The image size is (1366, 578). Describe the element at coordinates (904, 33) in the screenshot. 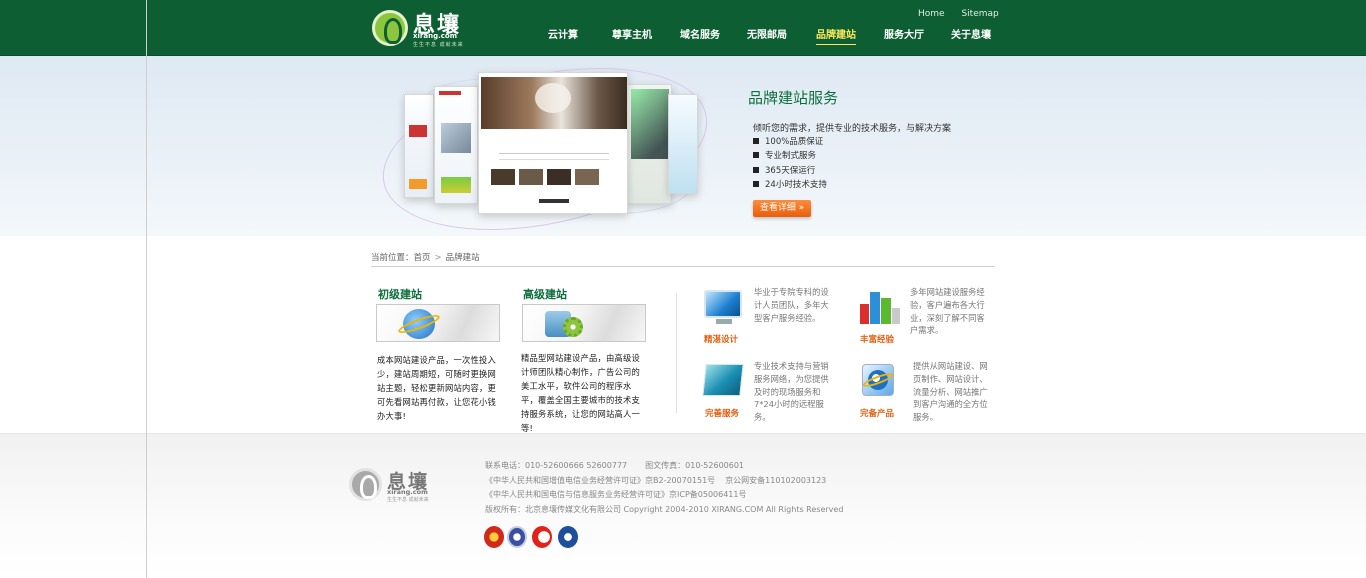

I see `nav-item-service: 服务大厅` at that location.